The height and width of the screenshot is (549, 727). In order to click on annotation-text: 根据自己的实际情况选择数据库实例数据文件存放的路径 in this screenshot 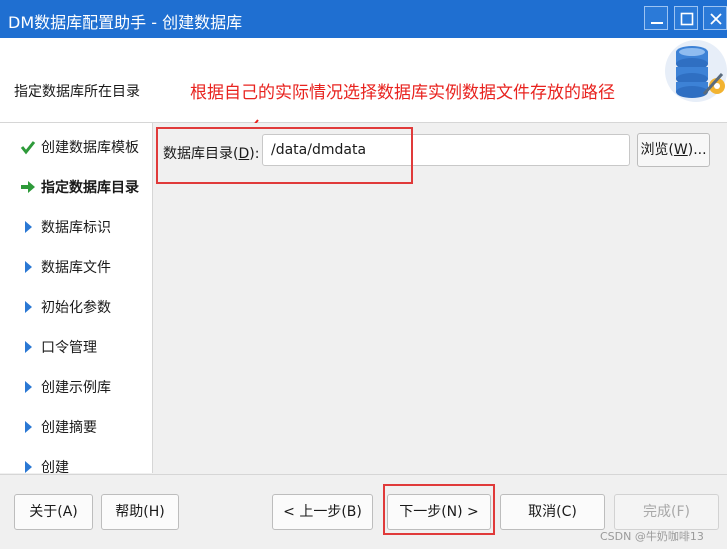, I will do `click(402, 93)`.